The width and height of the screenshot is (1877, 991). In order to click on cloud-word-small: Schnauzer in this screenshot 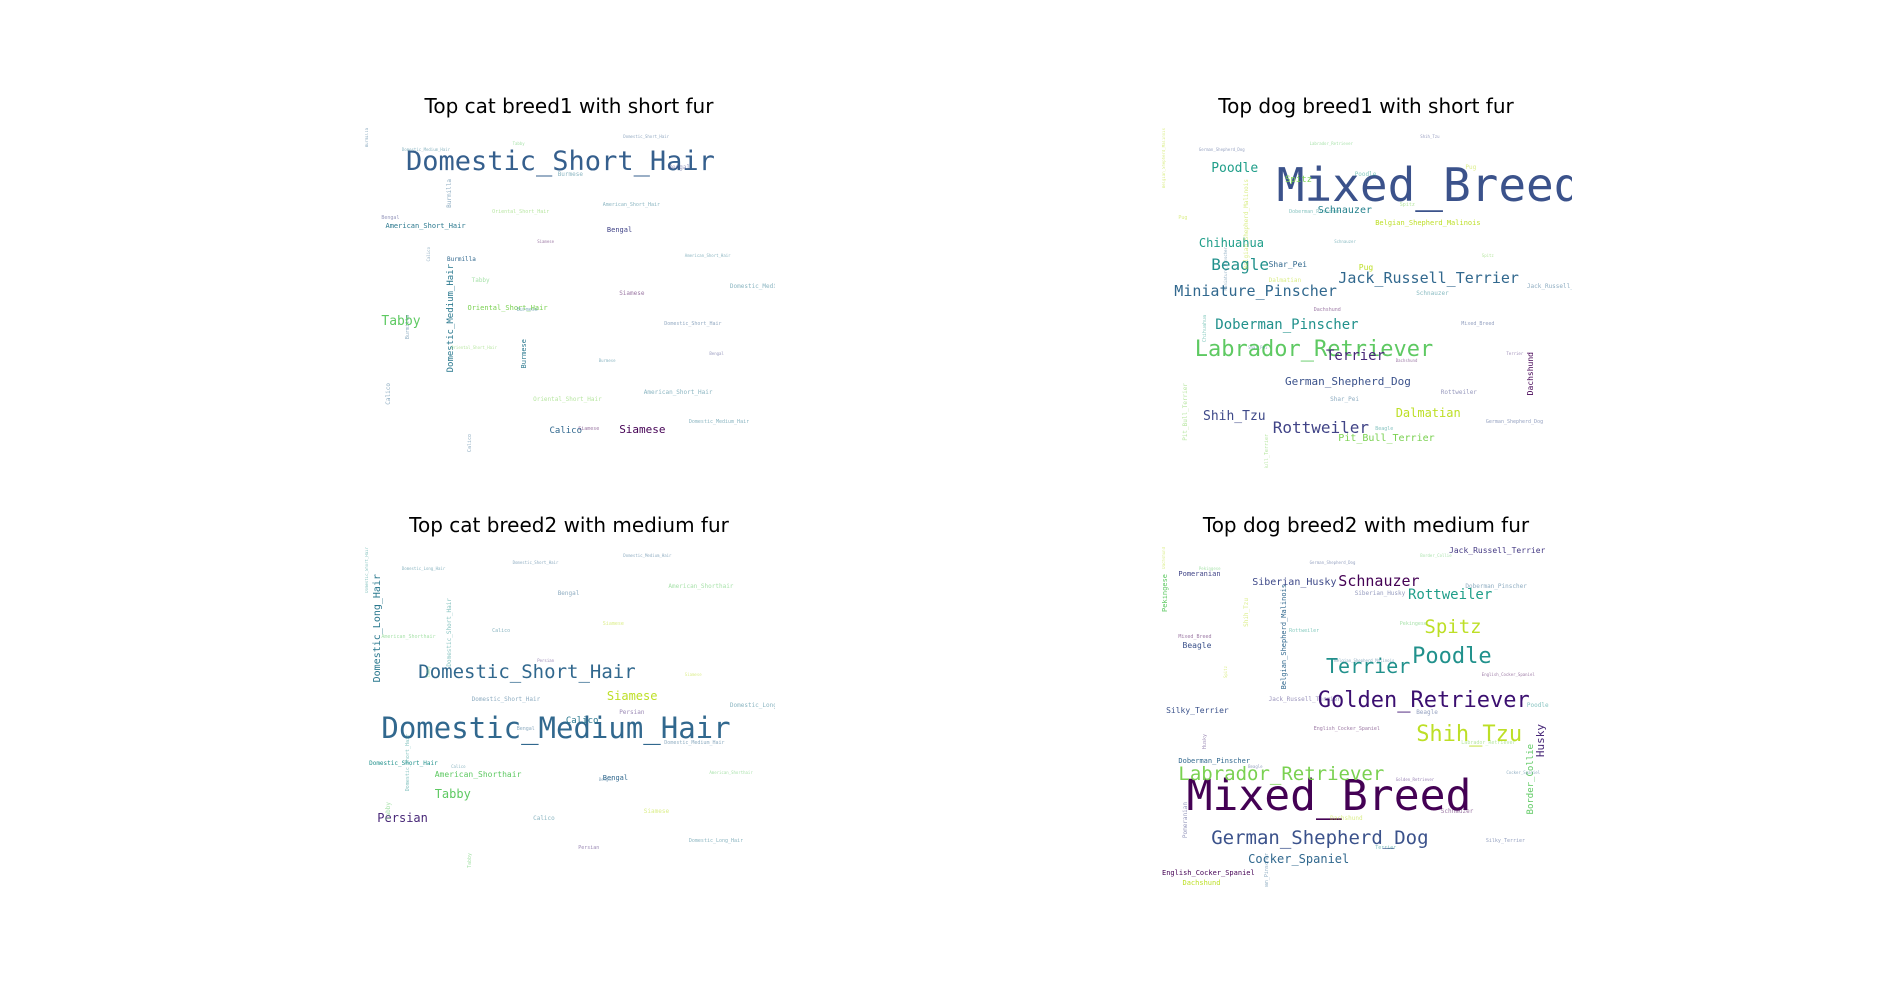, I will do `click(1457, 811)`.